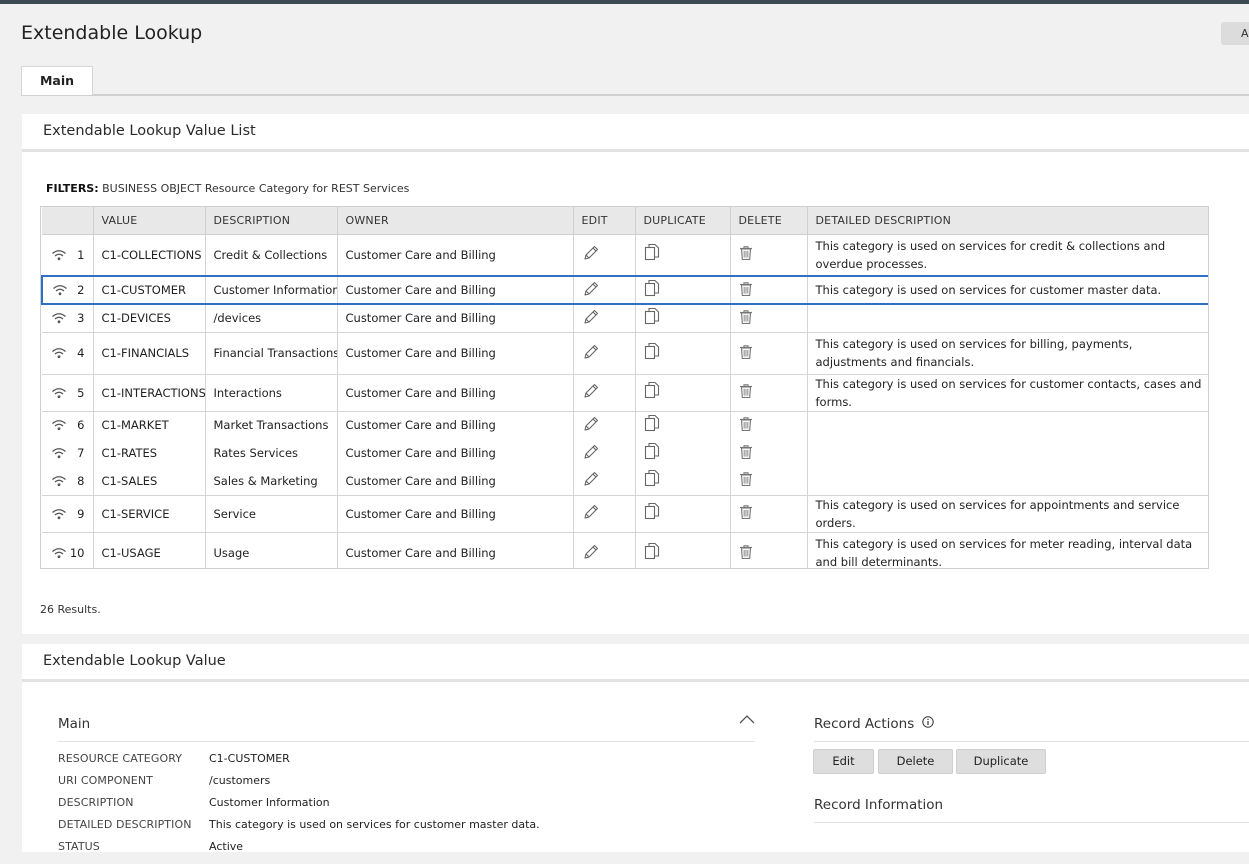  What do you see at coordinates (149, 255) in the screenshot?
I see `value-cell: C1-COLLECTIONS` at bounding box center [149, 255].